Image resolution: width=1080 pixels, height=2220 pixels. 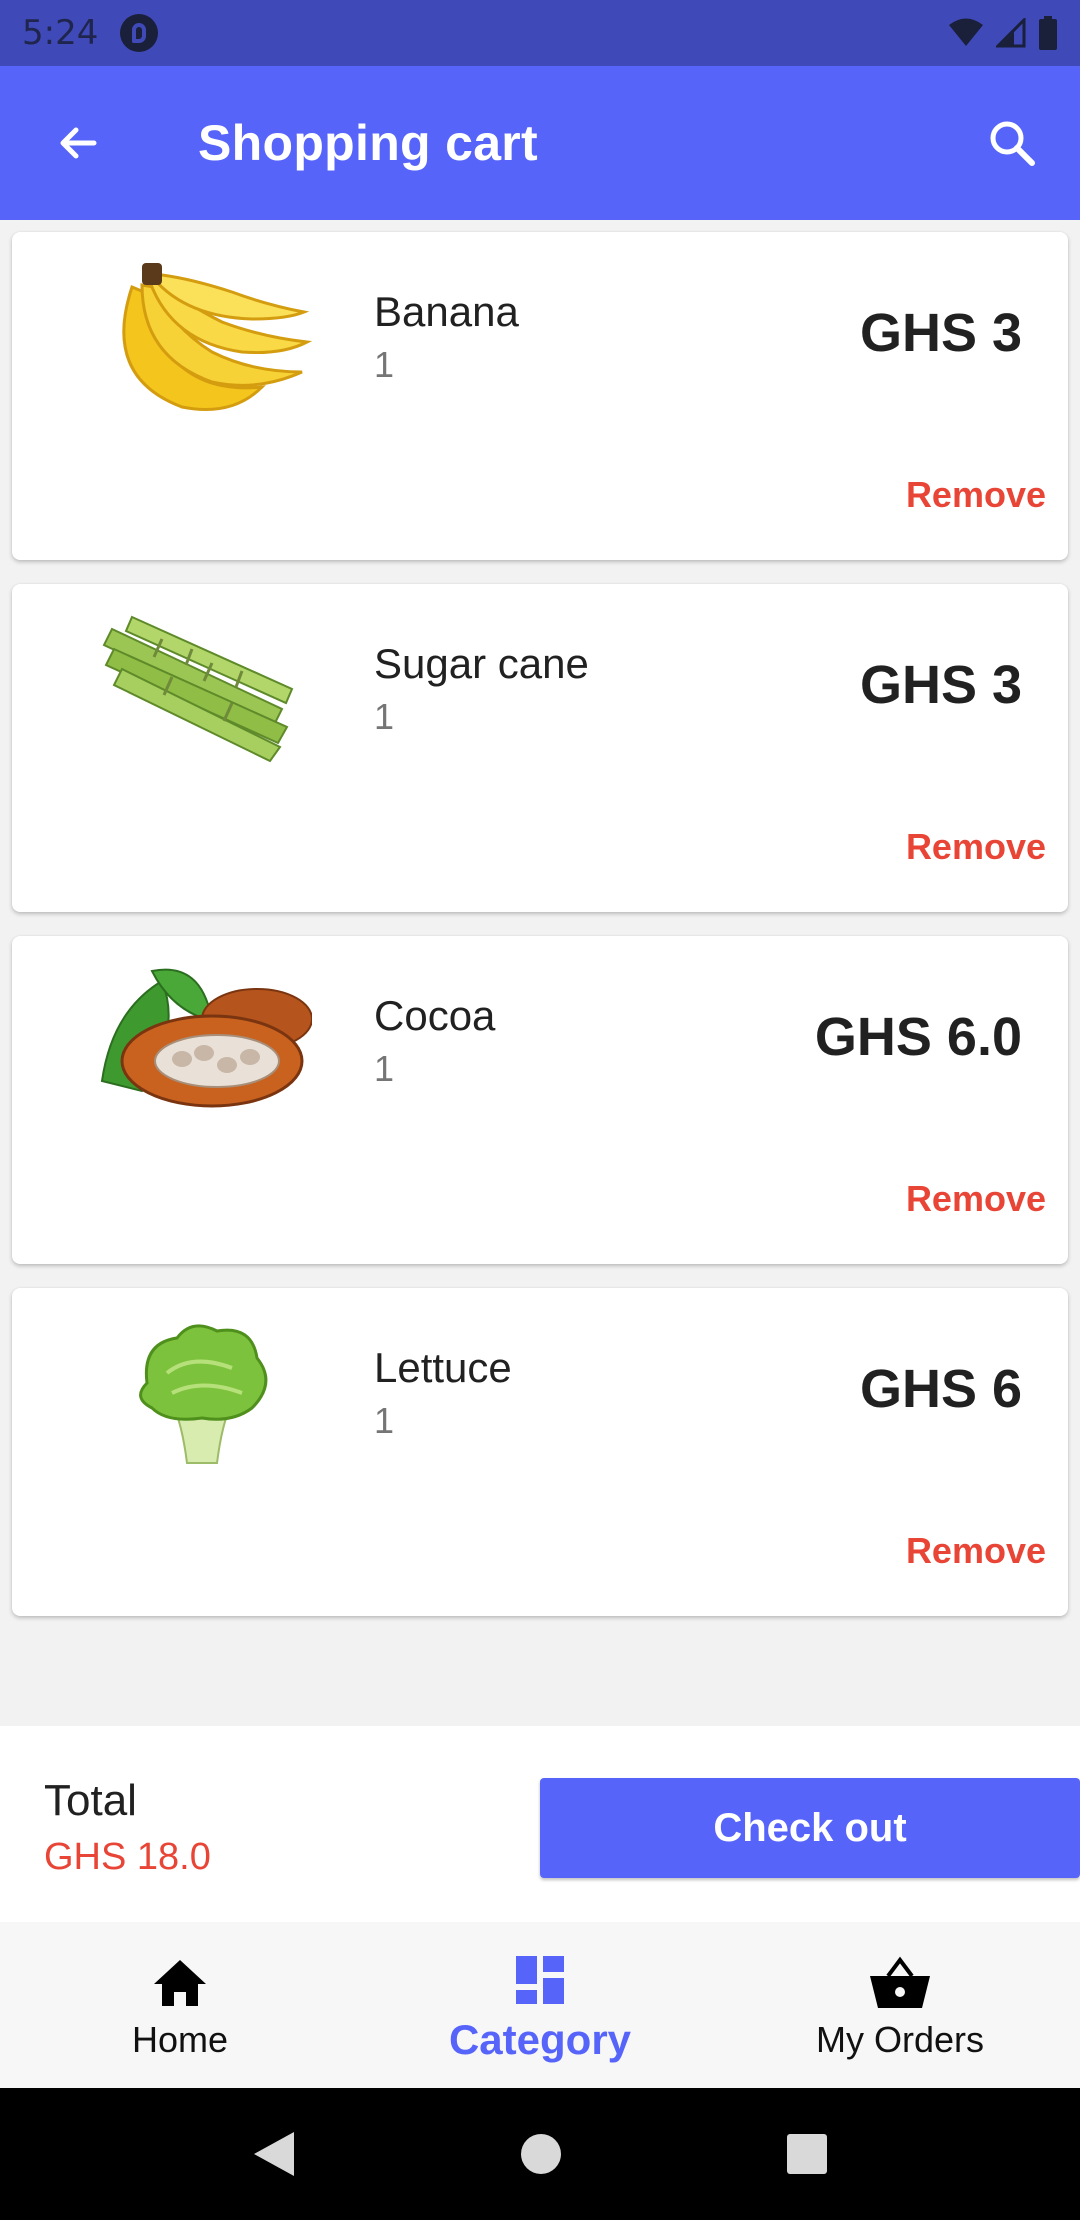 What do you see at coordinates (446, 311) in the screenshot?
I see `item-name: Banana` at bounding box center [446, 311].